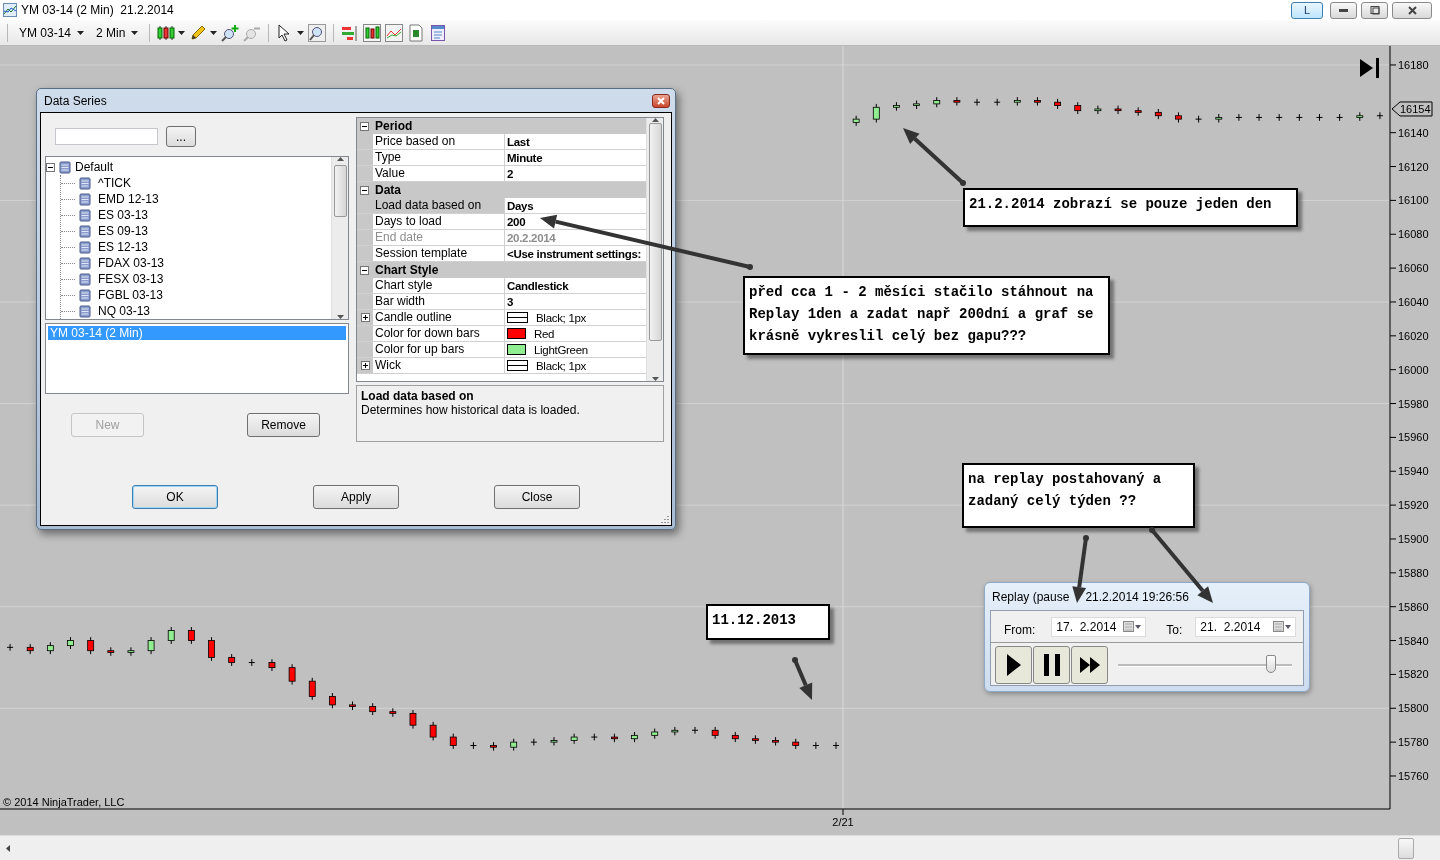 Image resolution: width=1440 pixels, height=860 pixels. What do you see at coordinates (439, 221) in the screenshot?
I see `property-name: Days to load` at bounding box center [439, 221].